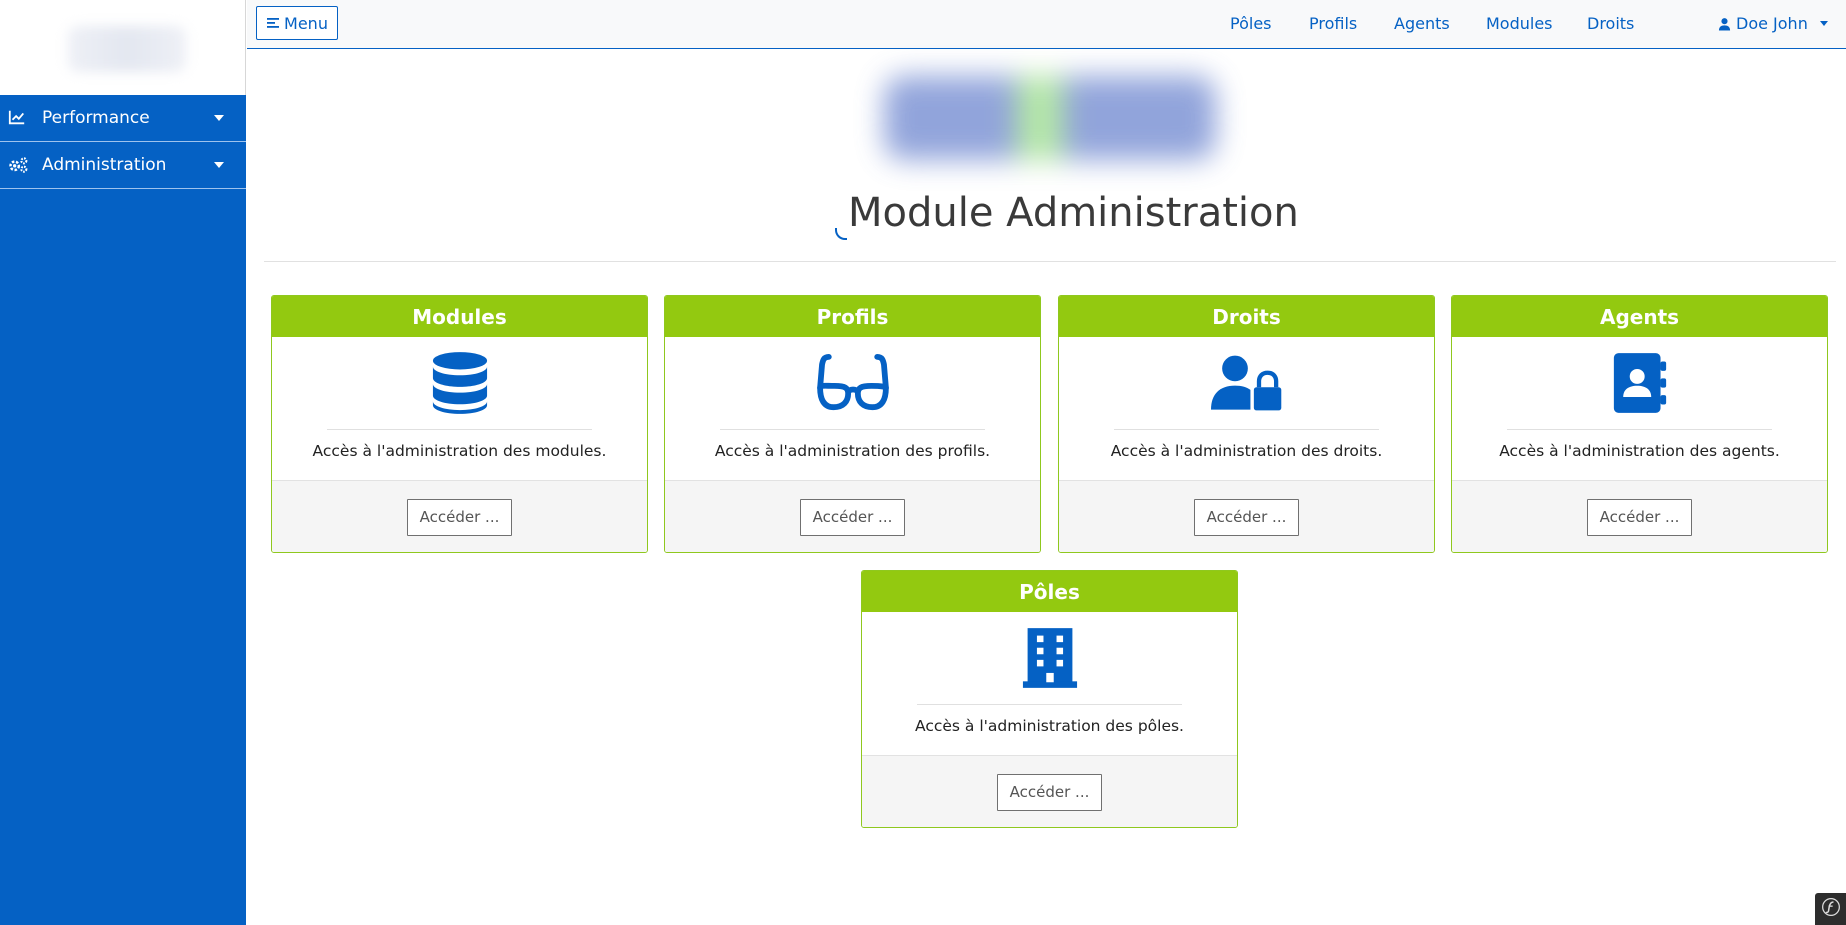 The image size is (1846, 925). Describe the element at coordinates (1640, 383) in the screenshot. I see `address-book-icon` at that location.